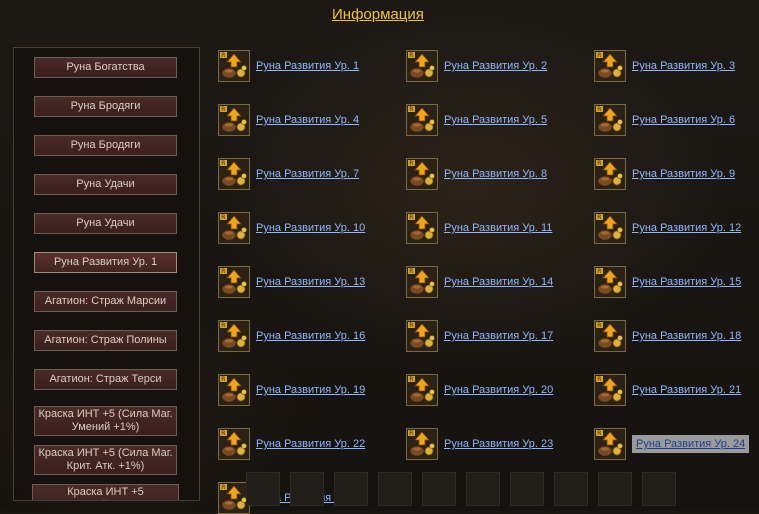 The width and height of the screenshot is (759, 514). What do you see at coordinates (683, 66) in the screenshot?
I see `rune-link: Руна Развития Ур. 3` at bounding box center [683, 66].